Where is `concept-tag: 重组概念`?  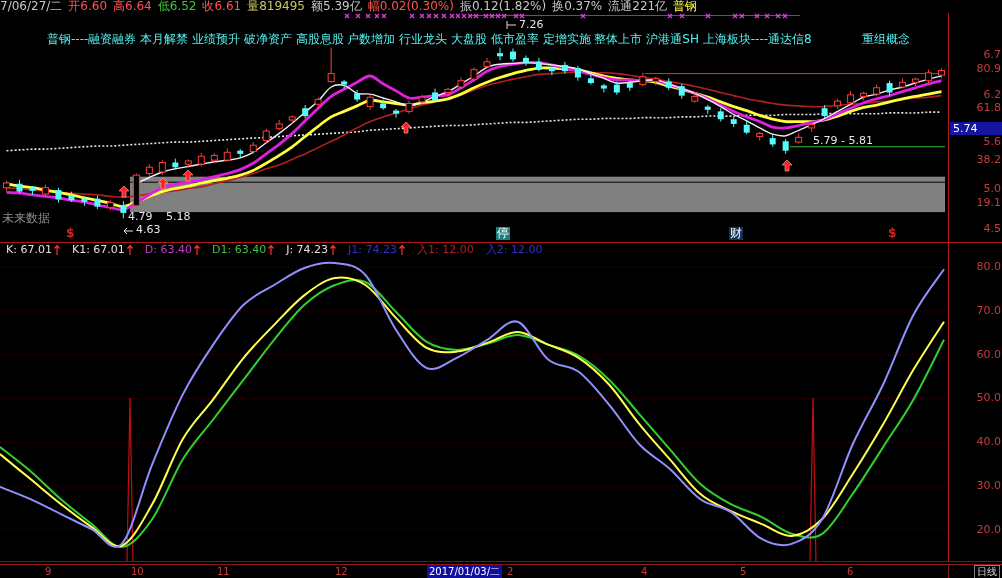 concept-tag: 重组概念 is located at coordinates (886, 39).